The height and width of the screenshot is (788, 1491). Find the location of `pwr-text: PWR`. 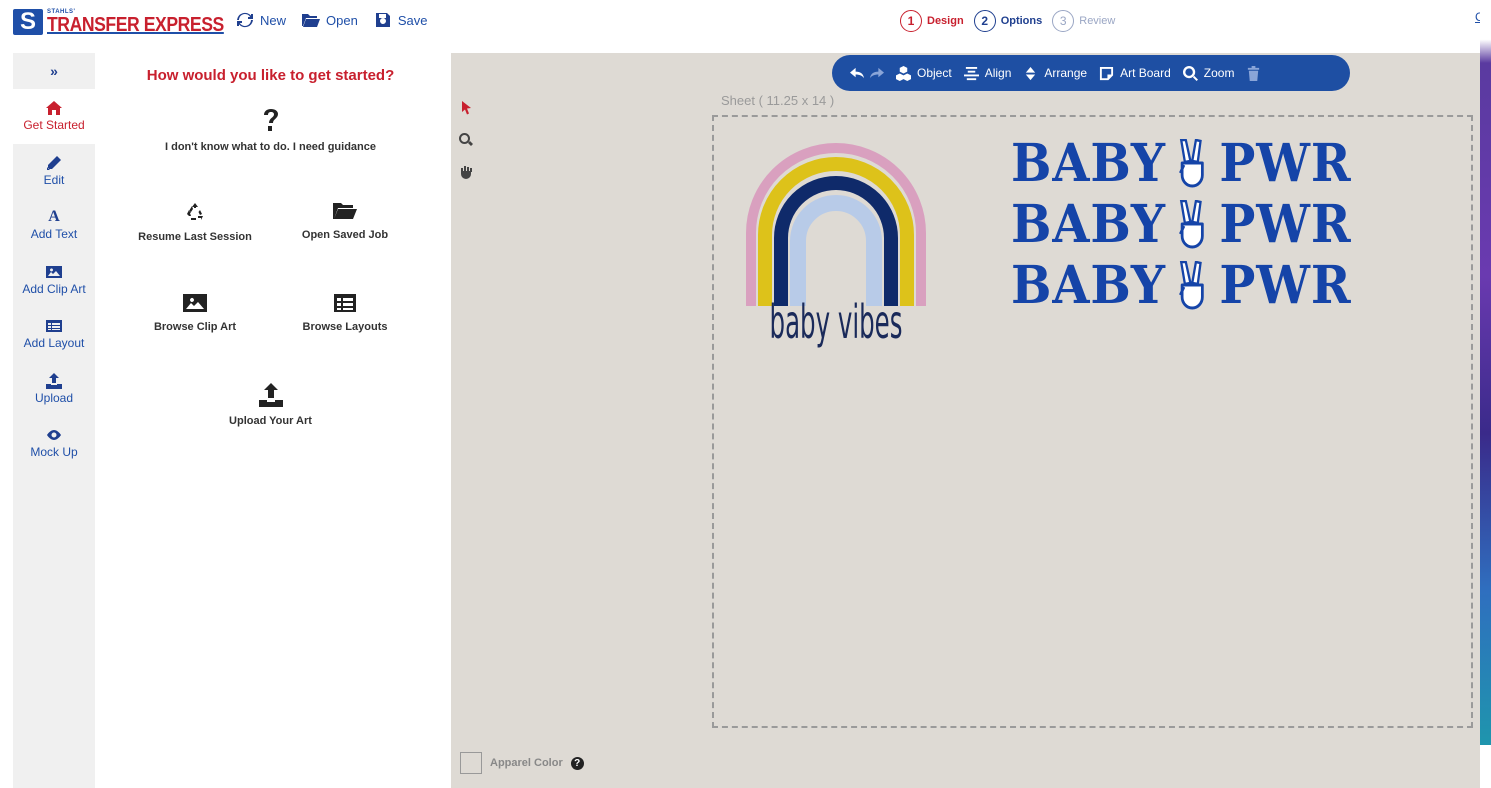

pwr-text: PWR is located at coordinates (1285, 285).